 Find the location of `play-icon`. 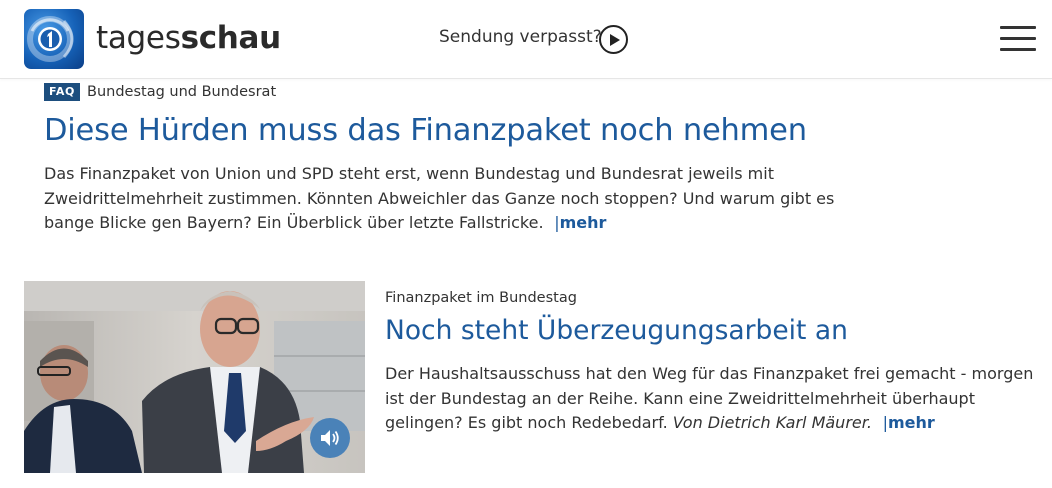

play-icon is located at coordinates (615, 40).